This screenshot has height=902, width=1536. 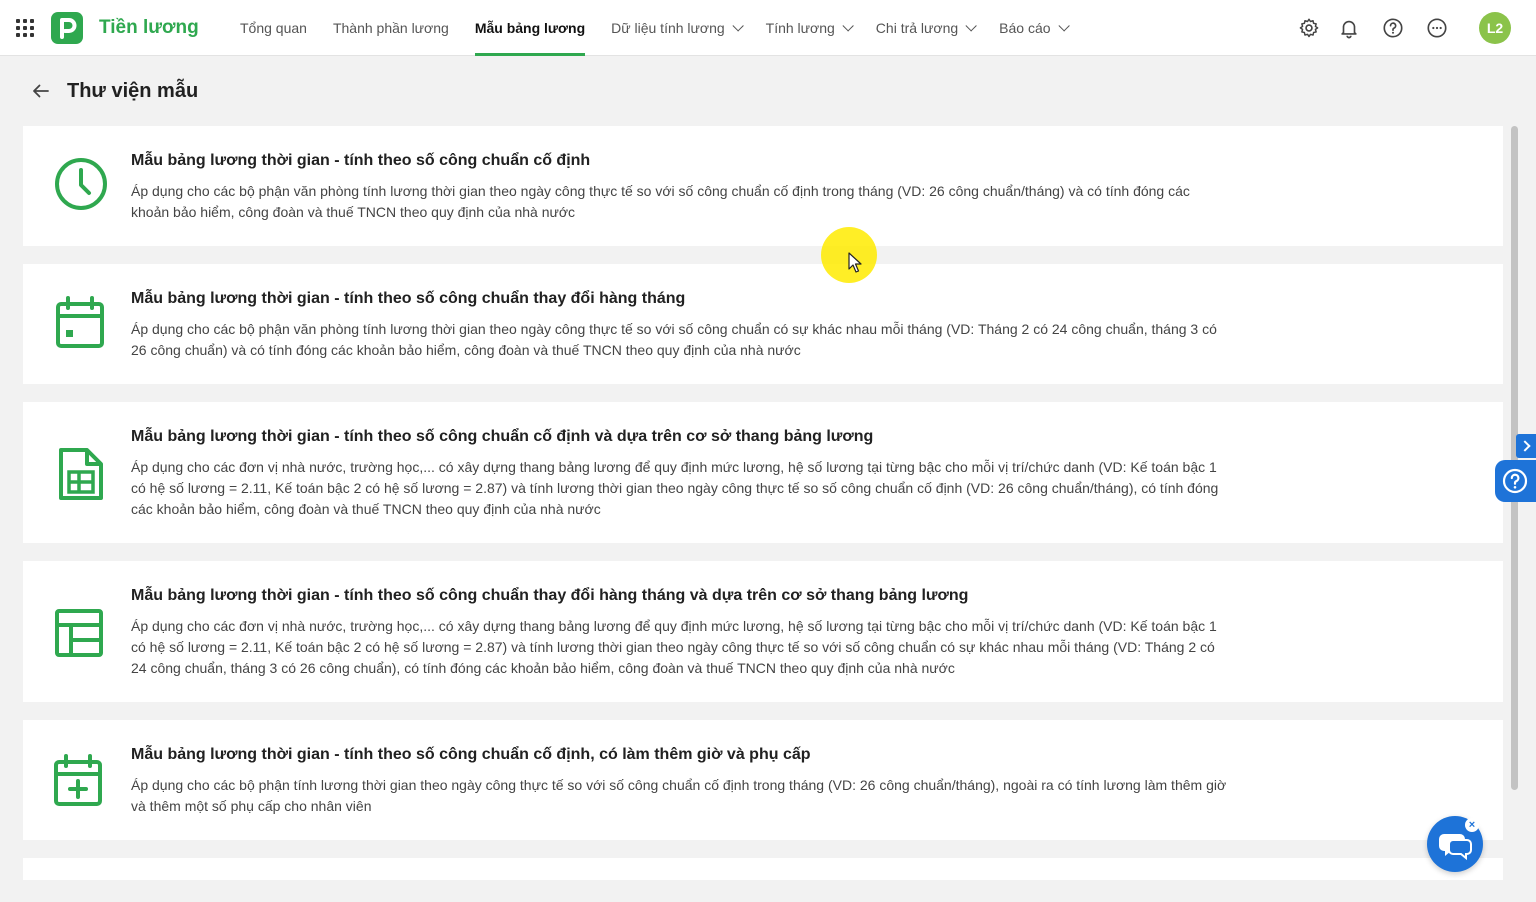 I want to click on bell-icon, so click(x=1349, y=28).